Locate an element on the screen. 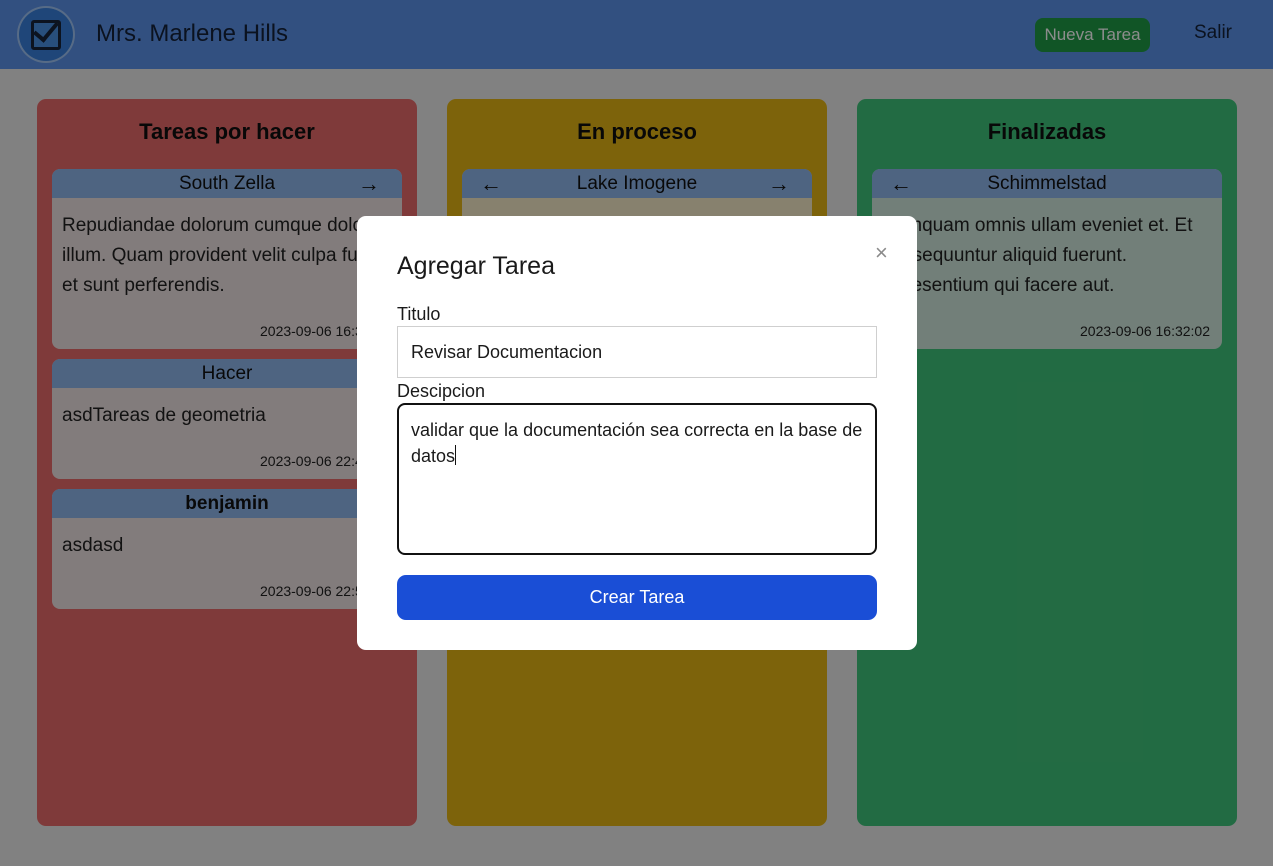 Image resolution: width=1273 pixels, height=866 pixels. description-label: Descipcion is located at coordinates (441, 391).